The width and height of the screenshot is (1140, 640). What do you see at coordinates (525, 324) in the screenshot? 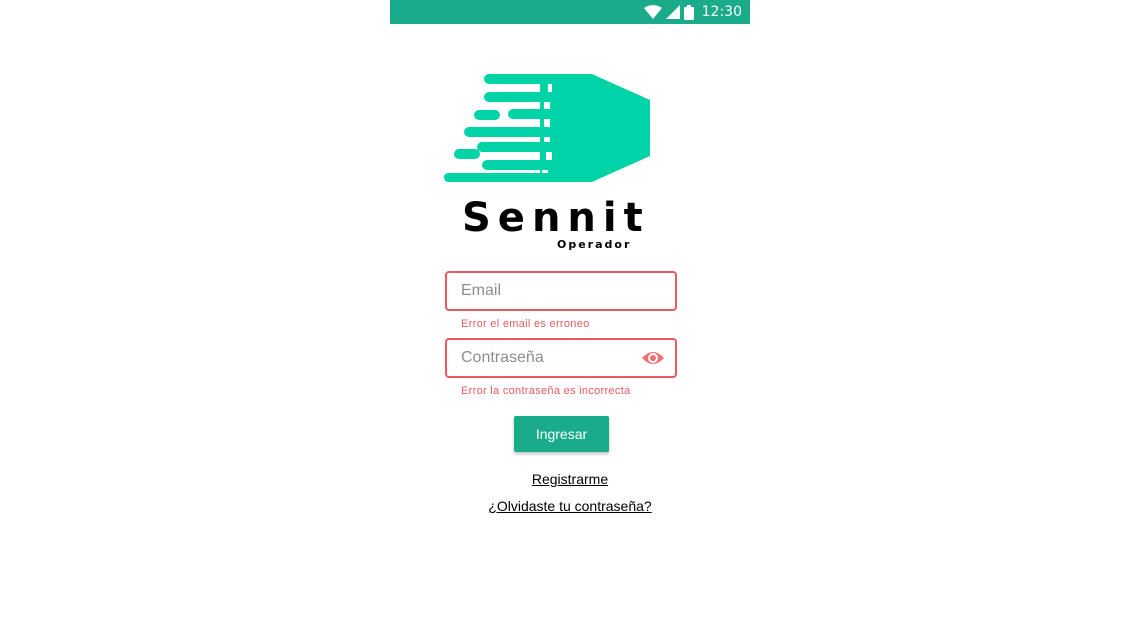
I see `email-error-text: Error el email es erroneo` at bounding box center [525, 324].